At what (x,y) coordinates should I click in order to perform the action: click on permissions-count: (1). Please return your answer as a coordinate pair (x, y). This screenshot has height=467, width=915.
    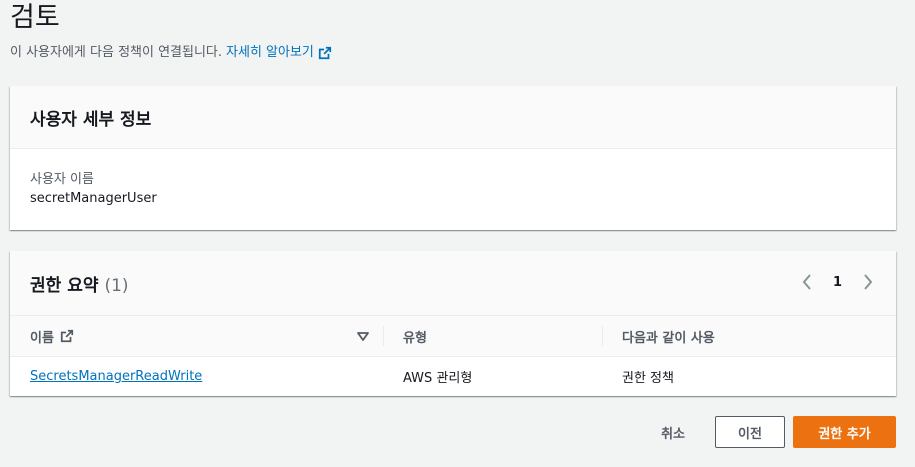
    Looking at the image, I should click on (116, 285).